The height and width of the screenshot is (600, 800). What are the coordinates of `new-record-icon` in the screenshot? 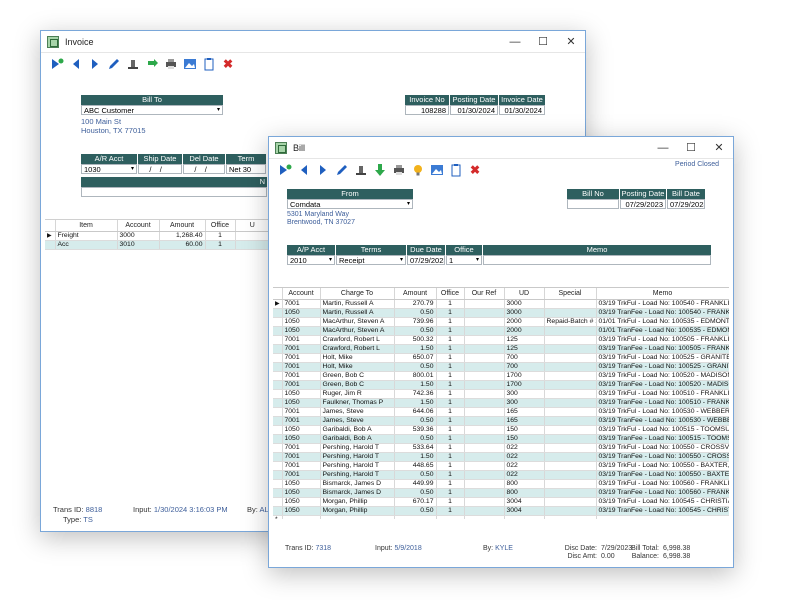 It's located at (285, 170).